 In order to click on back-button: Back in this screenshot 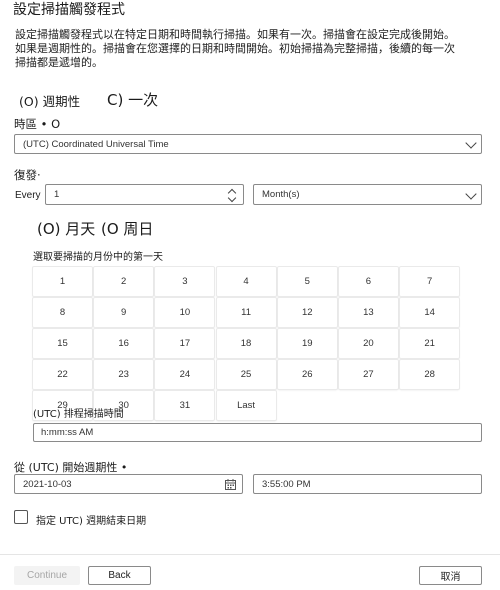, I will do `click(119, 575)`.